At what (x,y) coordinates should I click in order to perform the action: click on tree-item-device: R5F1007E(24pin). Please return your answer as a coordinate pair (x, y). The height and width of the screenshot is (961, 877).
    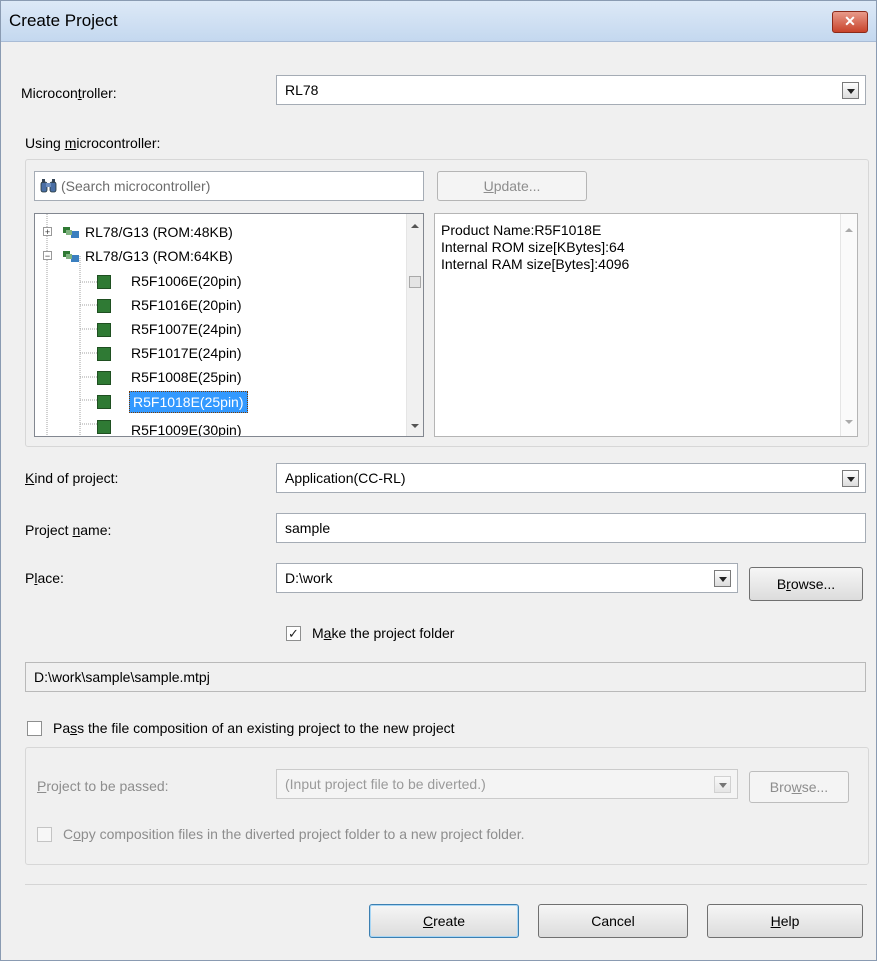
    Looking at the image, I should click on (247, 330).